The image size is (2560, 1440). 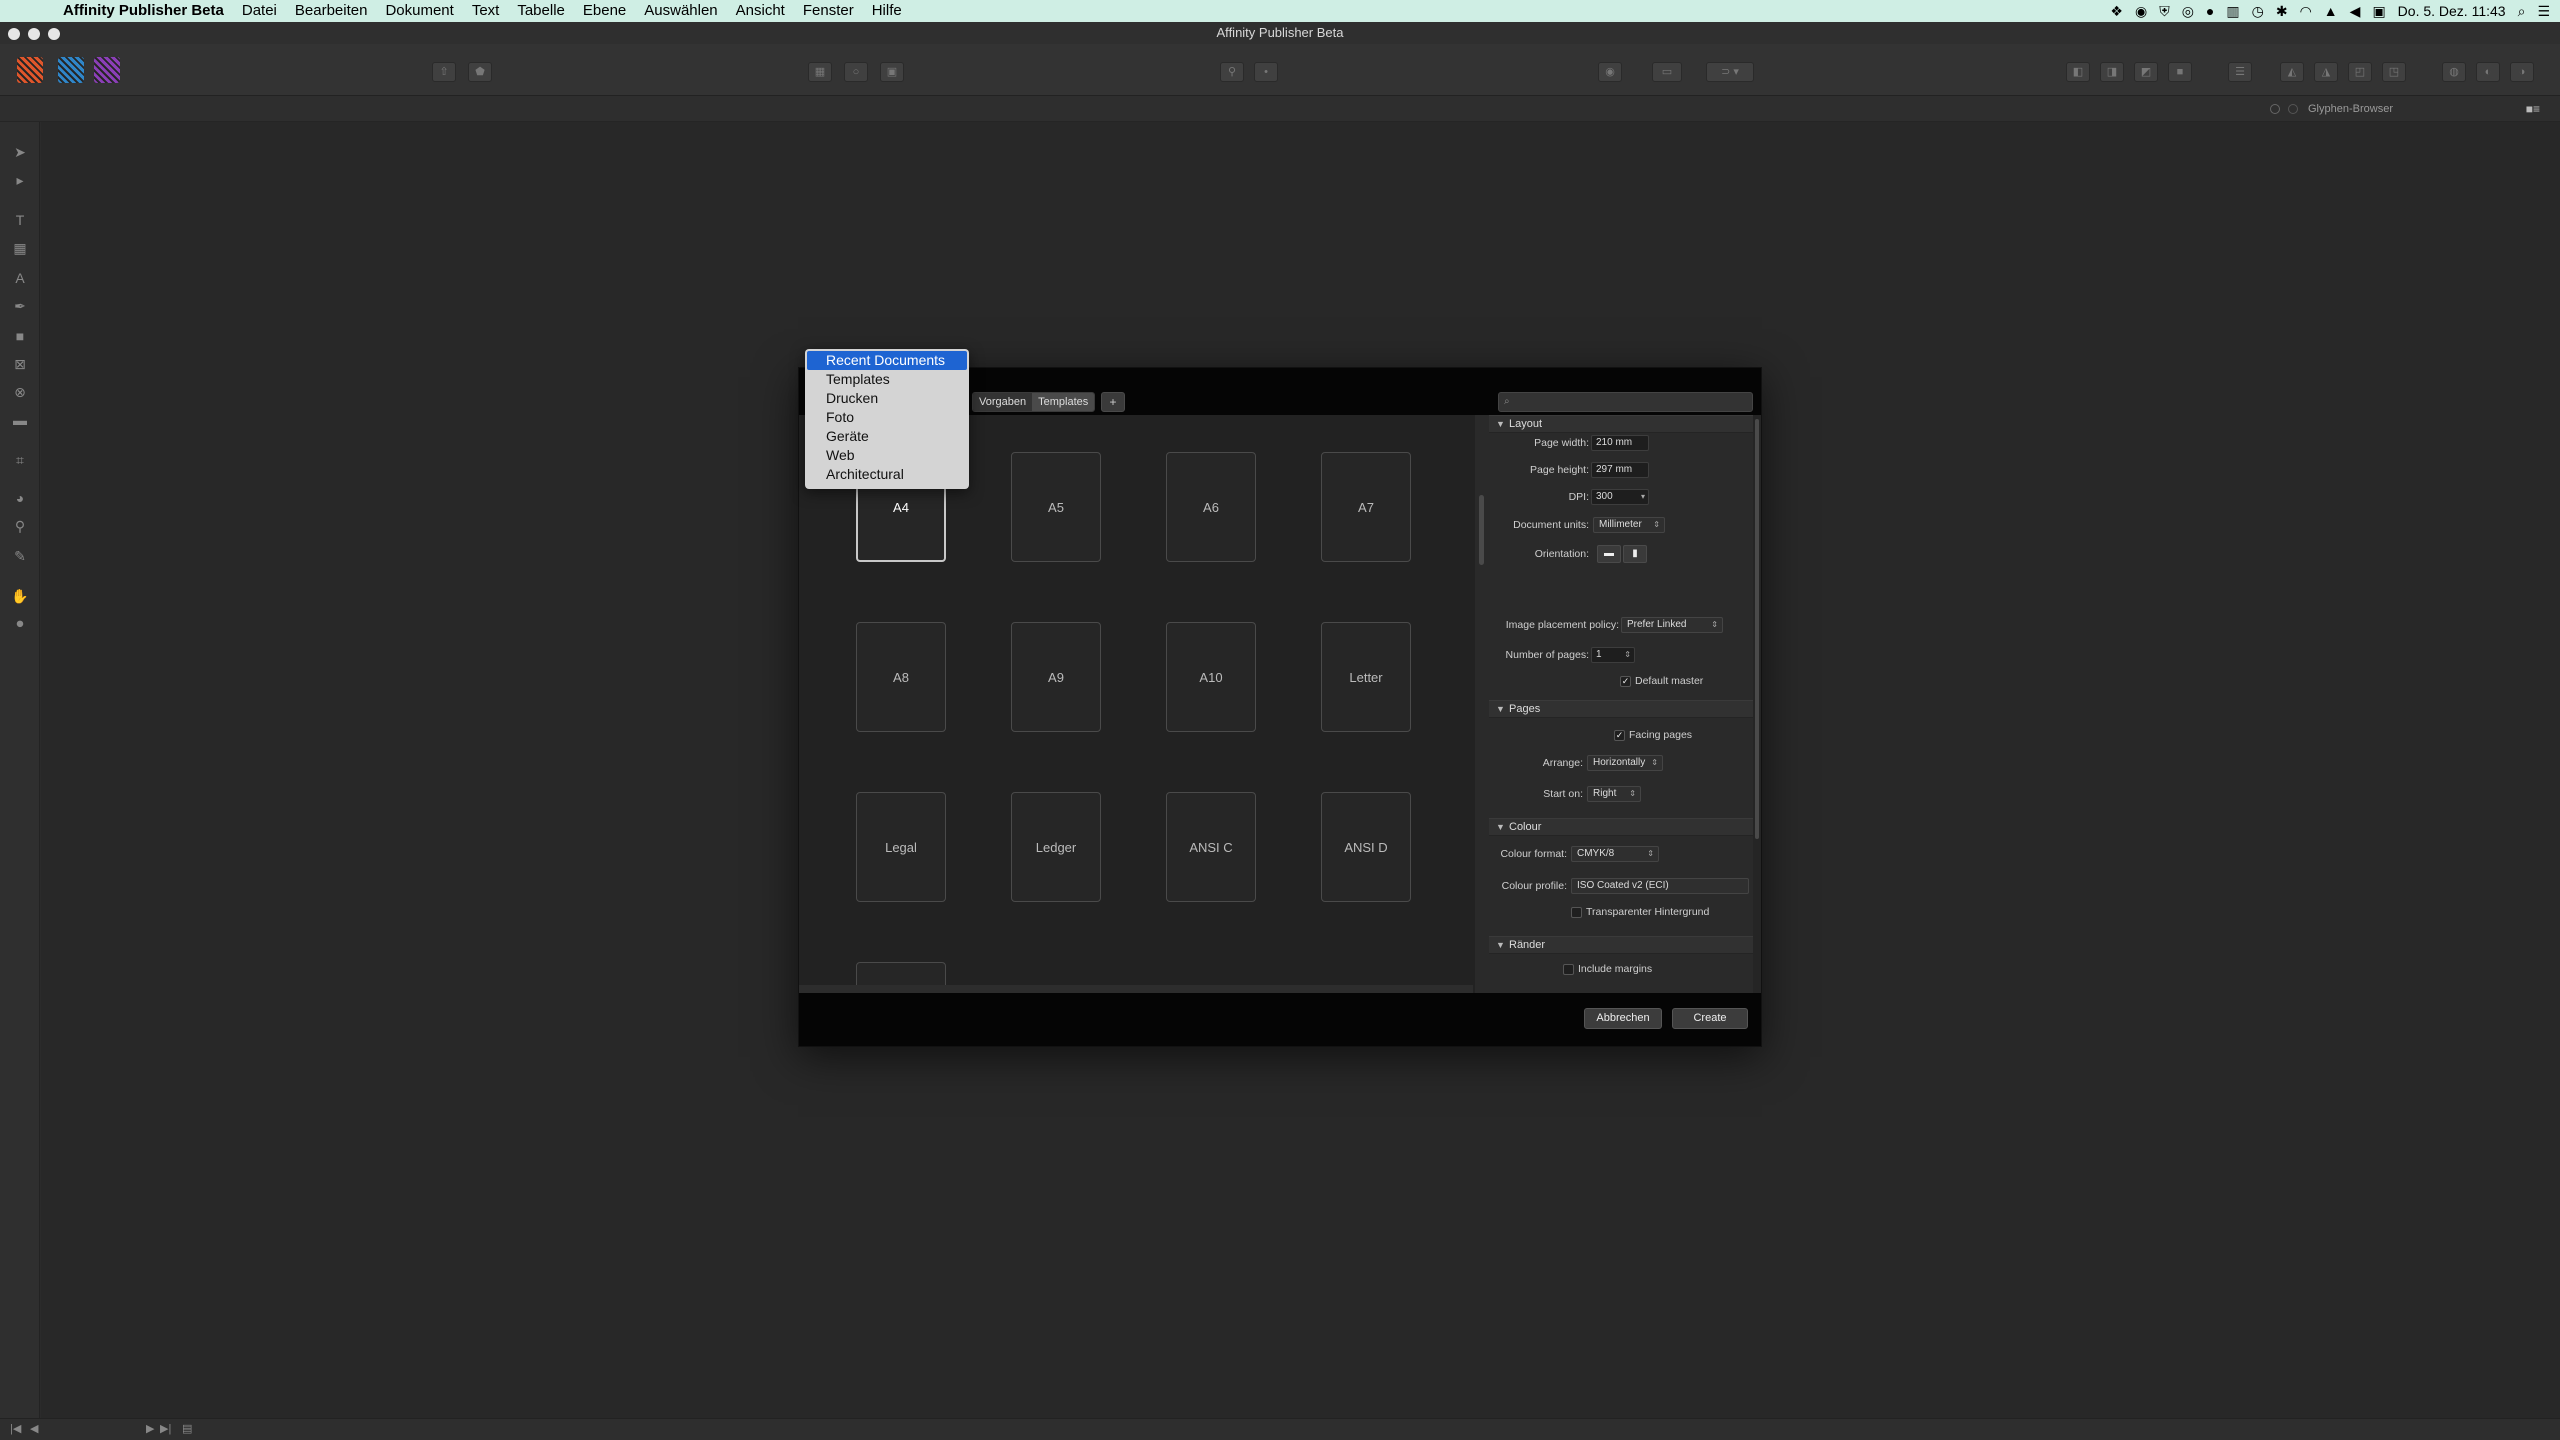 I want to click on grid-horizontal-scrollbar, so click(x=1136, y=989).